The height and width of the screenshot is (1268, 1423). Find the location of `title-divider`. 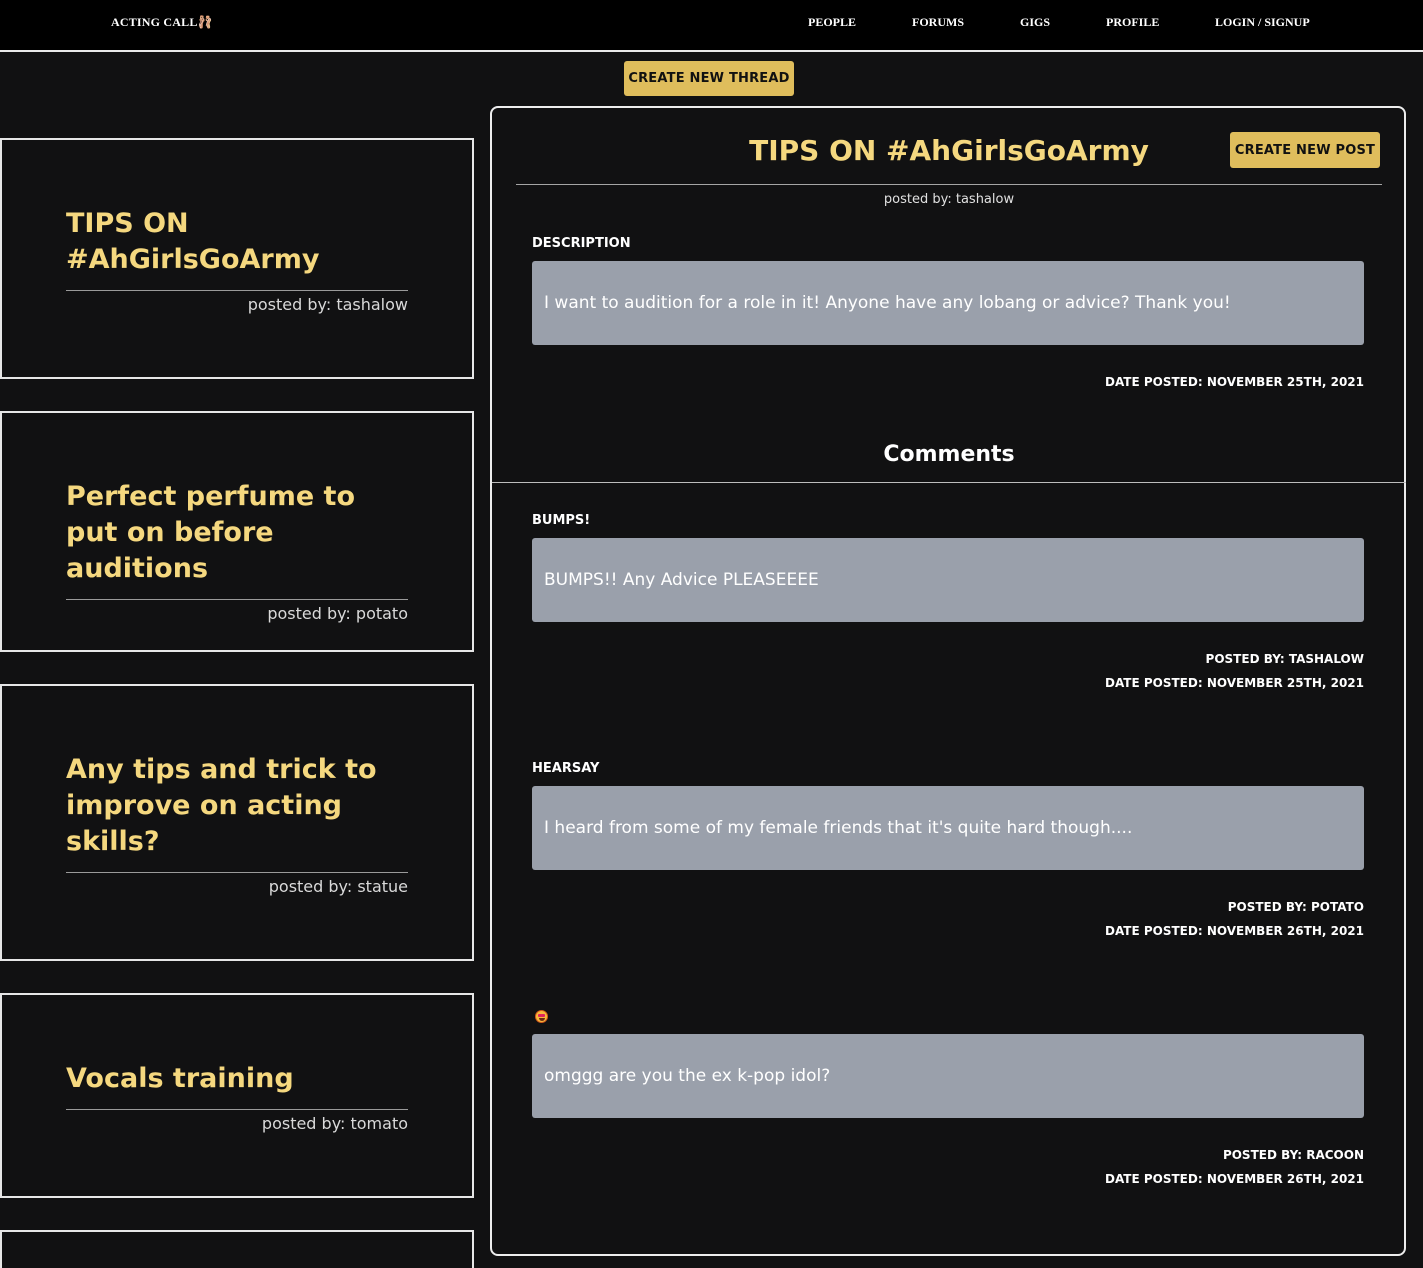

title-divider is located at coordinates (949, 184).